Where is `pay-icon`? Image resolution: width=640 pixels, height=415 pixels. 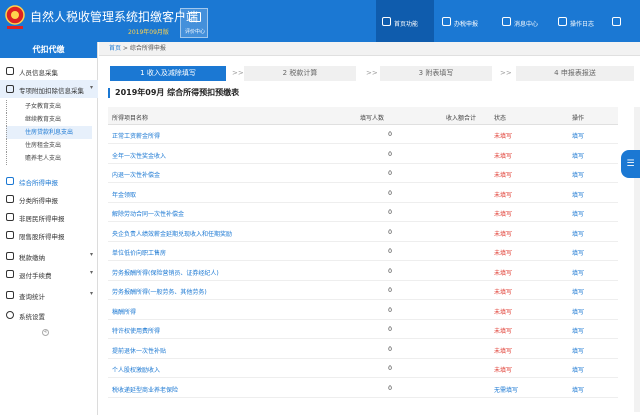 pay-icon is located at coordinates (10, 256).